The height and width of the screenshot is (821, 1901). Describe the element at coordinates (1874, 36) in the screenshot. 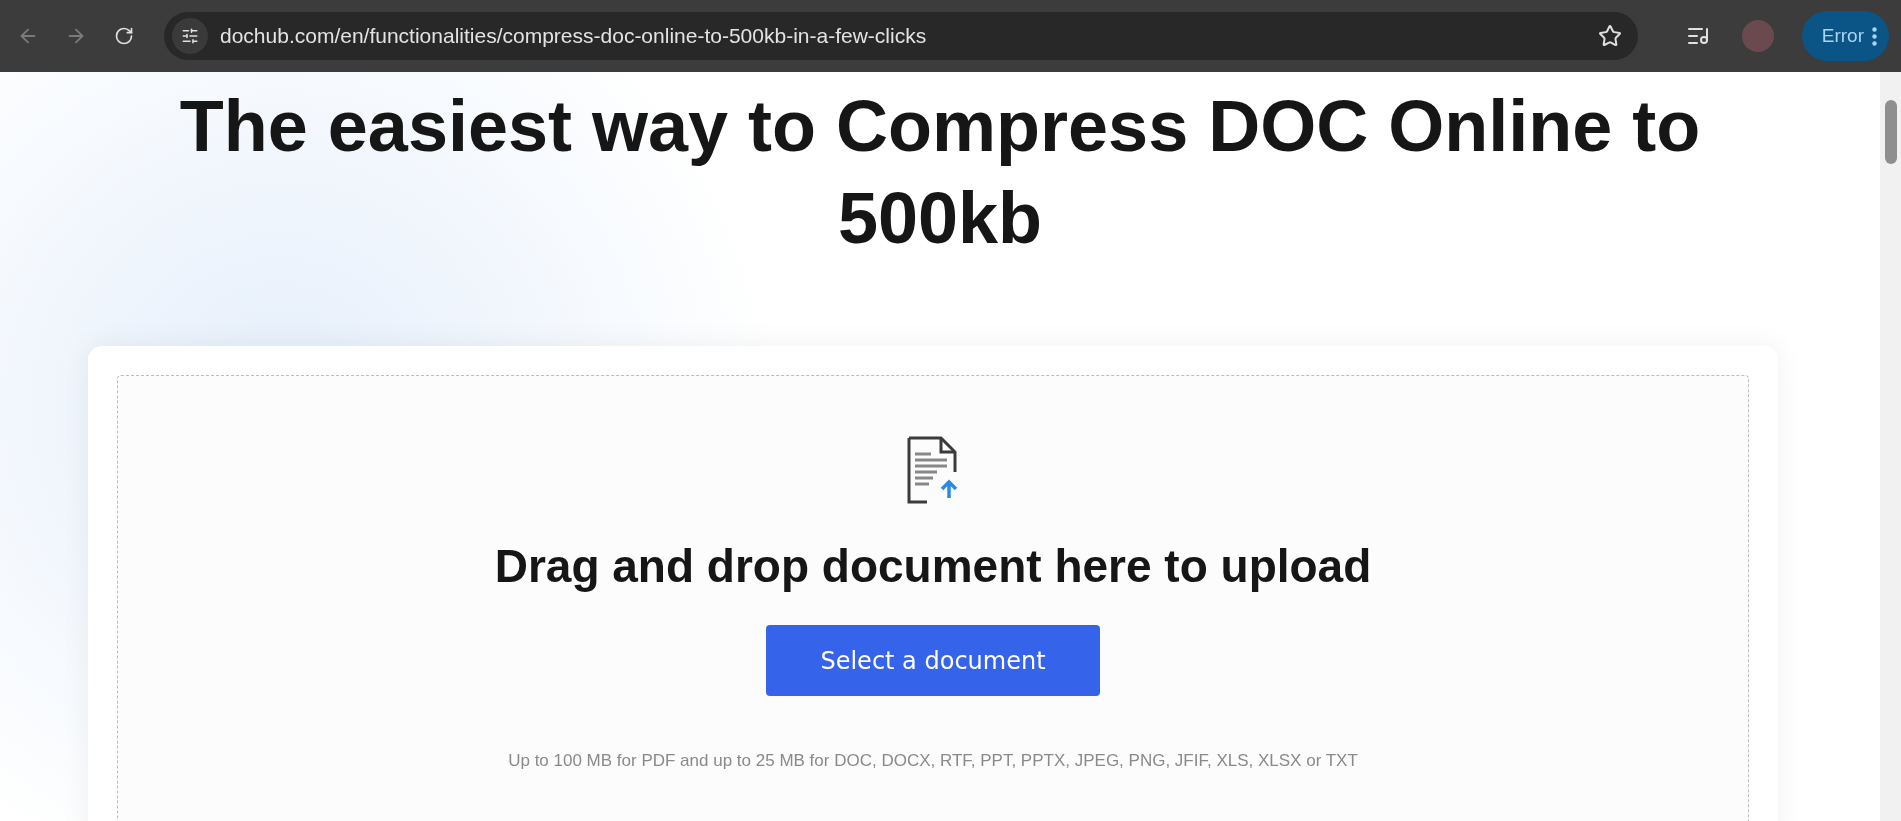

I see `more-vertical-icon` at that location.